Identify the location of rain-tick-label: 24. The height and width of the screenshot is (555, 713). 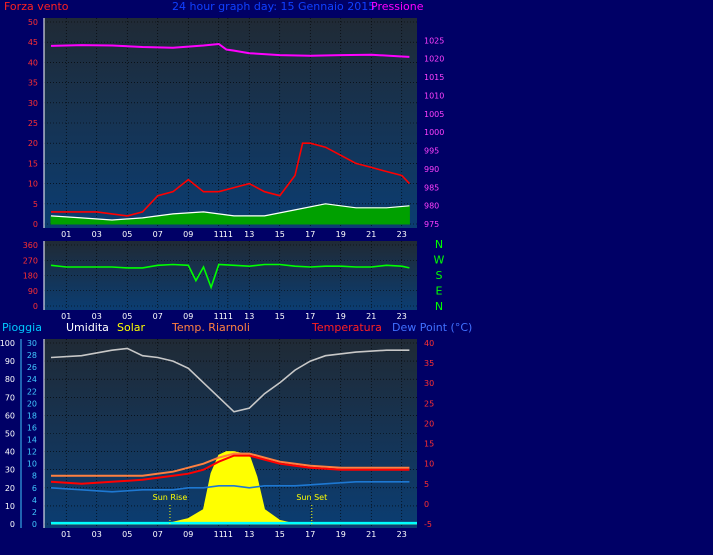
(32, 379).